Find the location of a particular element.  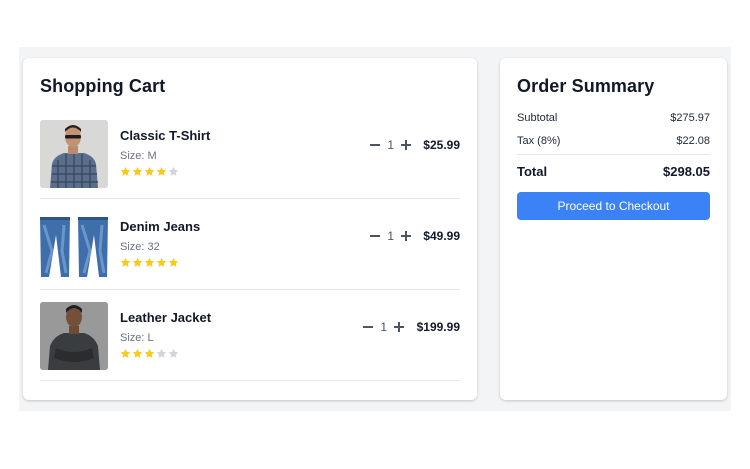

subtotal-value: $275.97 is located at coordinates (690, 118).